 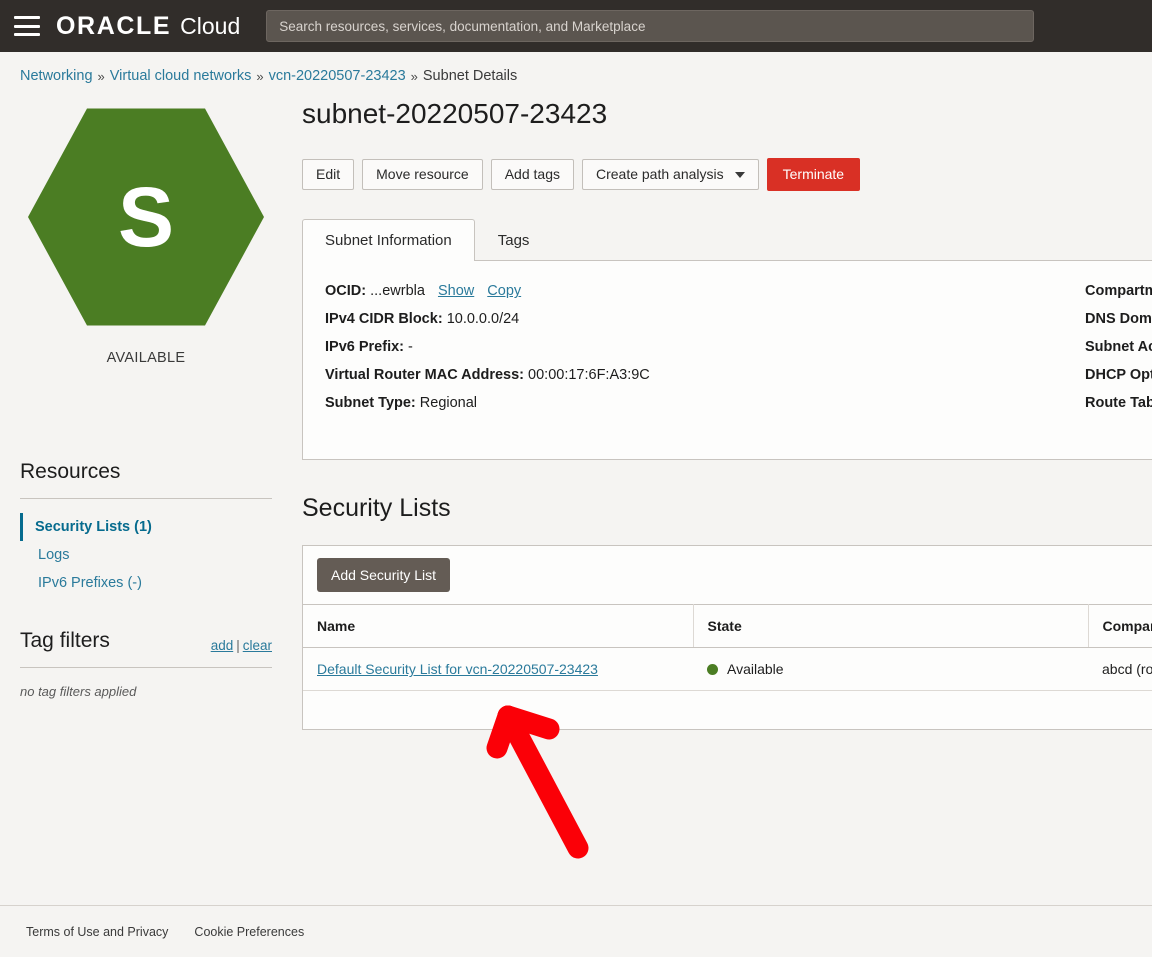 I want to click on detail-value: 00:00:17:6F:A3:9C, so click(x=589, y=375).